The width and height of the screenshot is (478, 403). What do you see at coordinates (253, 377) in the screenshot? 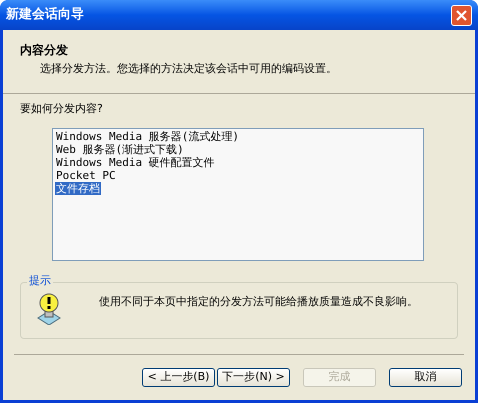
I see `next-button: 下一步(N) >` at bounding box center [253, 377].